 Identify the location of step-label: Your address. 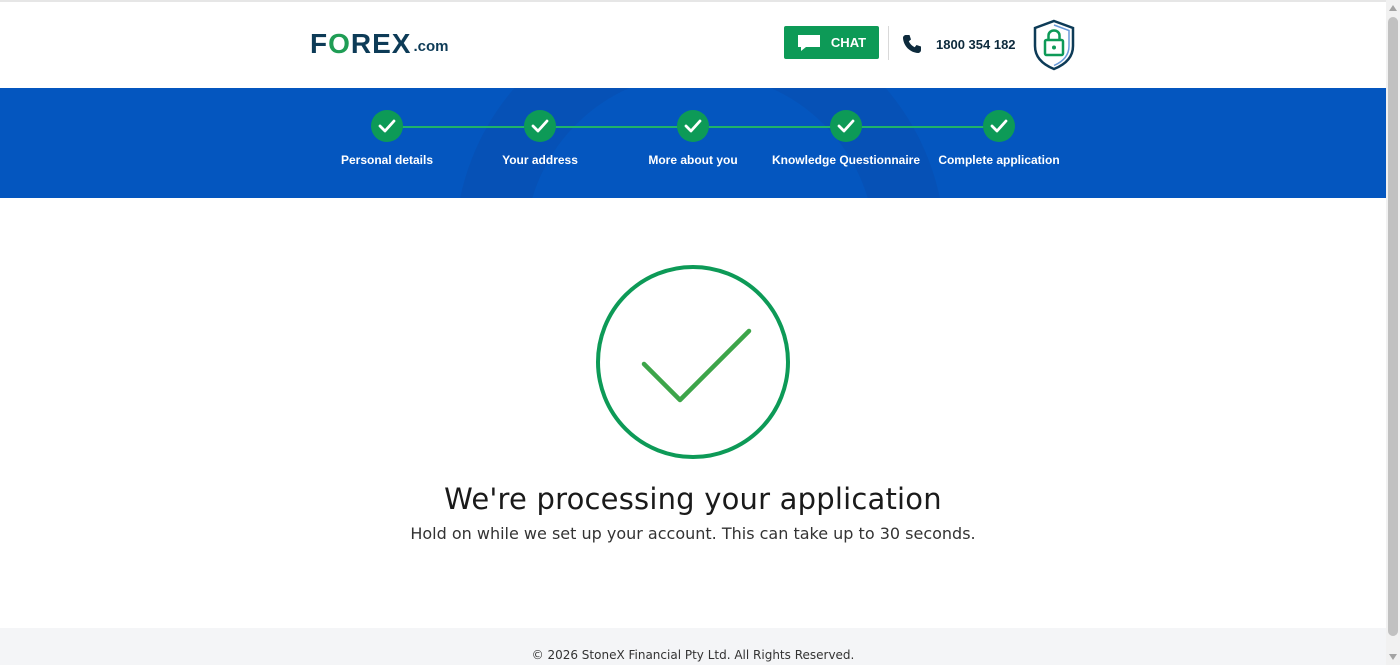
(540, 160).